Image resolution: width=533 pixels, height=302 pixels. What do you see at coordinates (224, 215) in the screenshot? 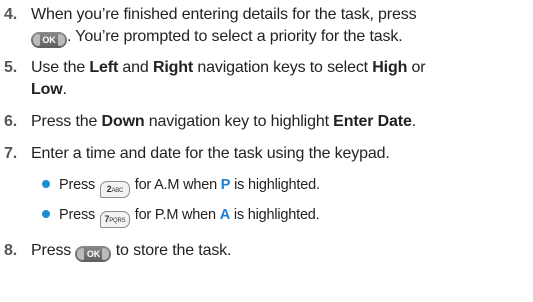
I see `highlight-letter: A` at bounding box center [224, 215].